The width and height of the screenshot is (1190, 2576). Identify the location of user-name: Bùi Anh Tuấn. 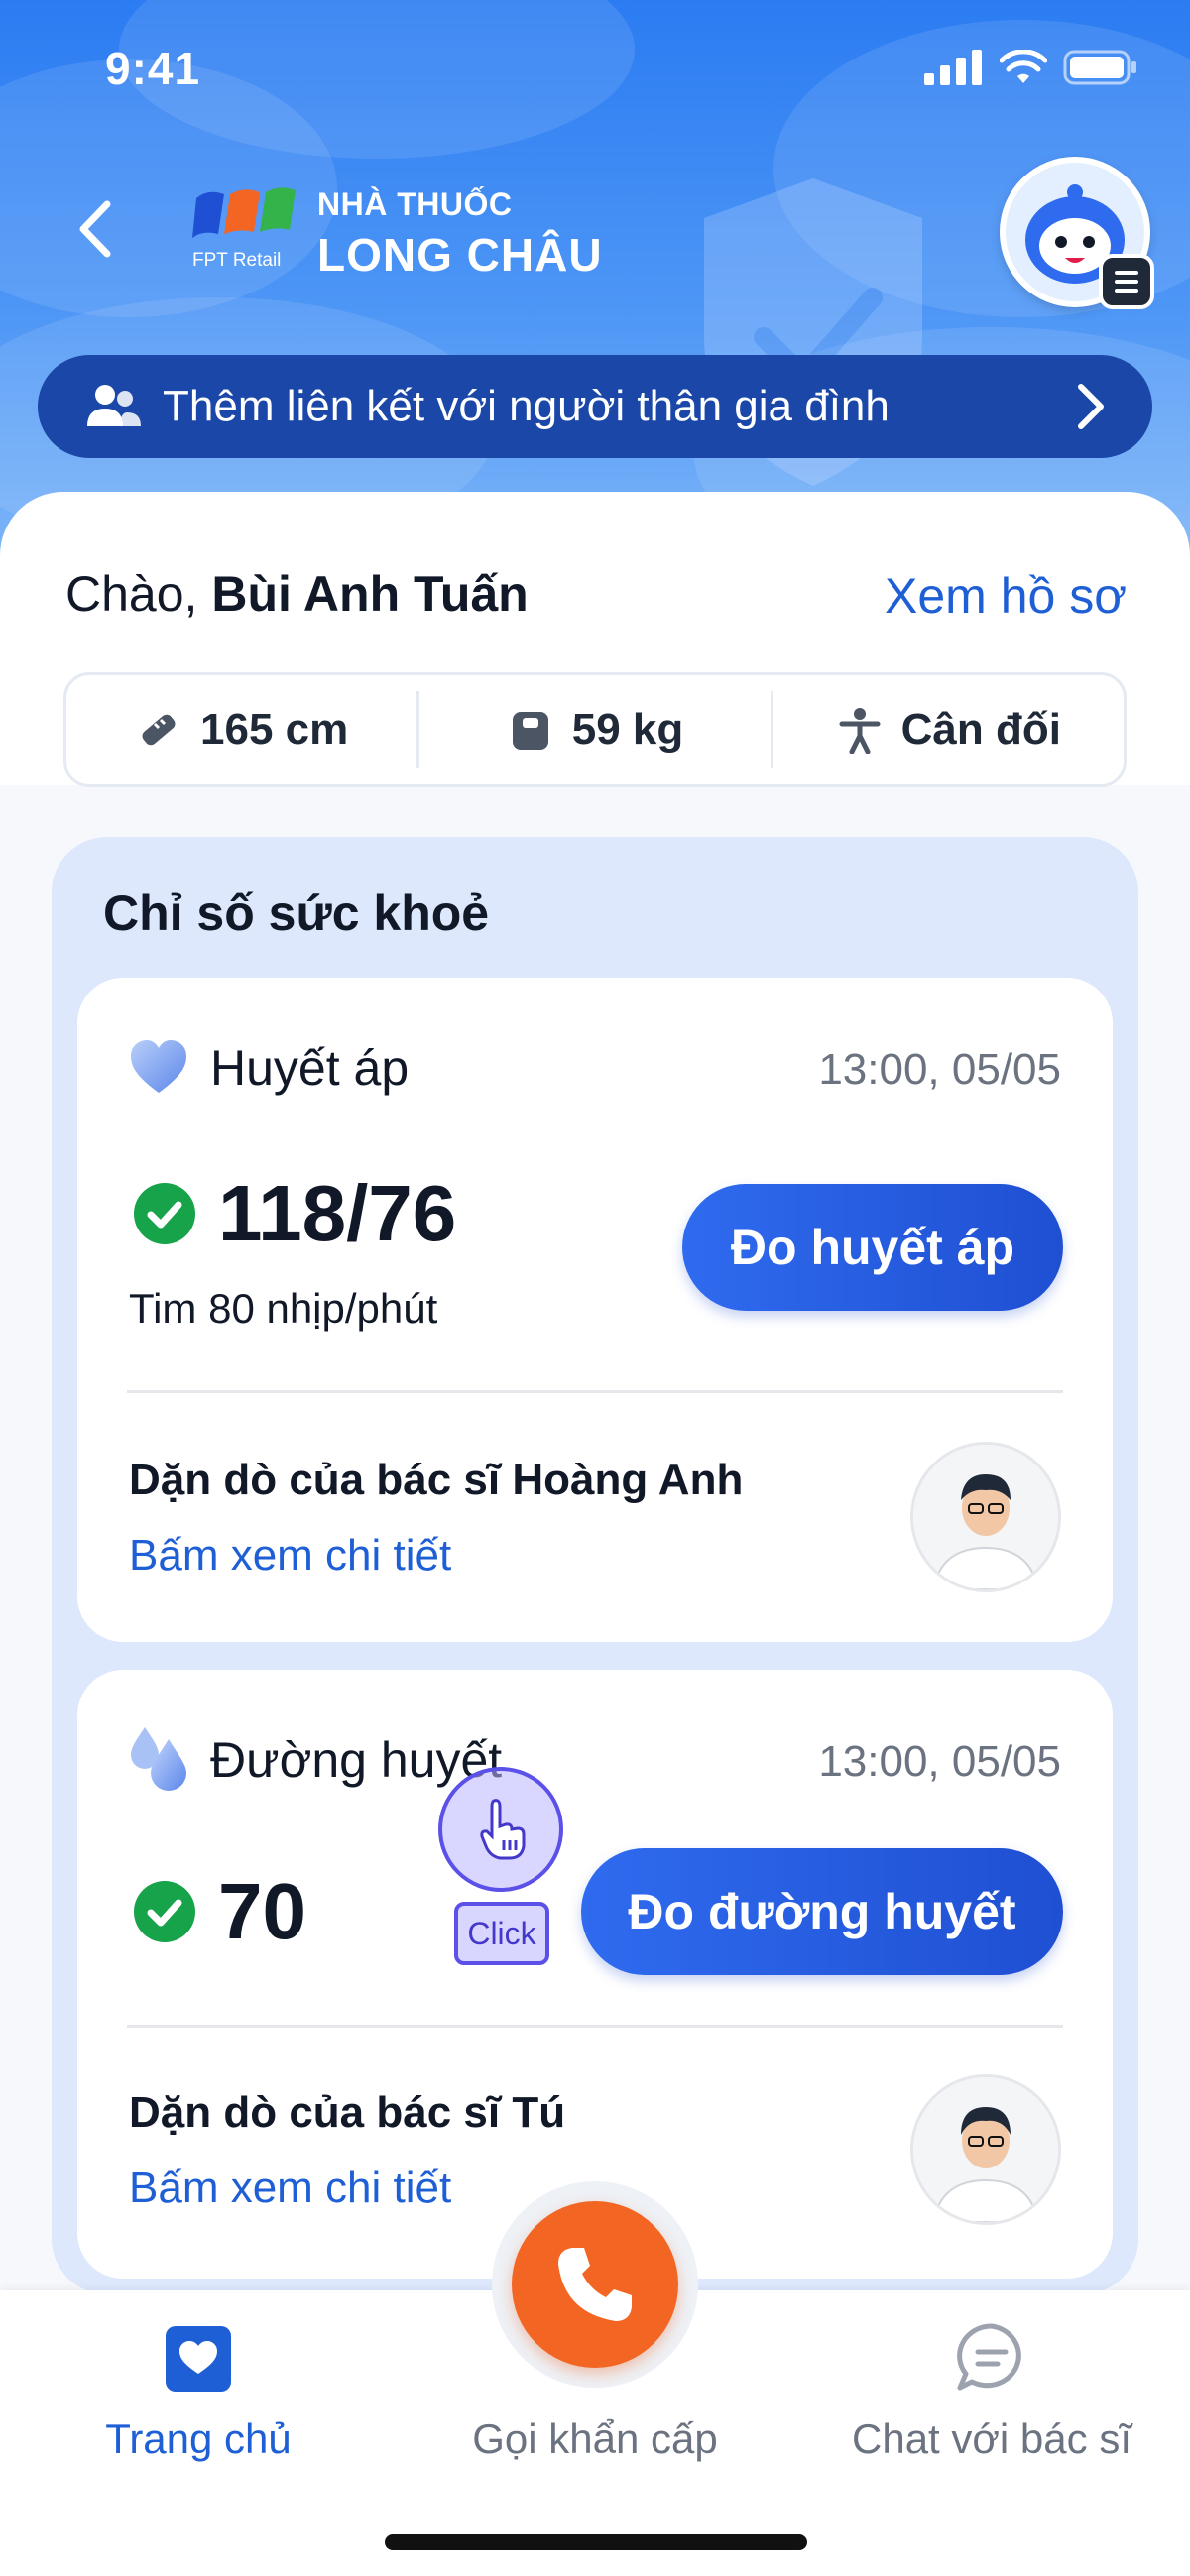
(370, 594).